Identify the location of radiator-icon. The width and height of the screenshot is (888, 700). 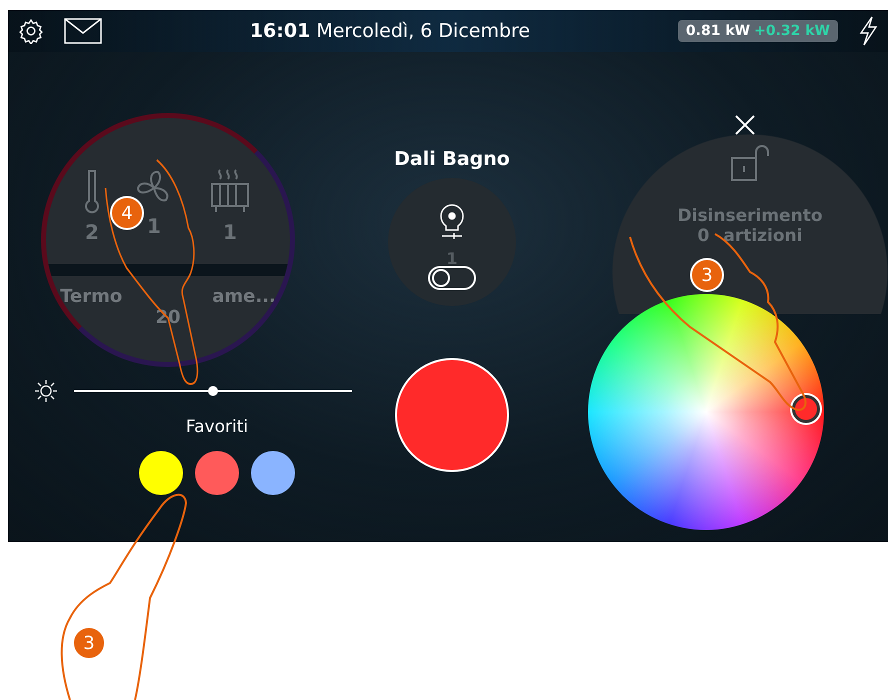
(230, 191).